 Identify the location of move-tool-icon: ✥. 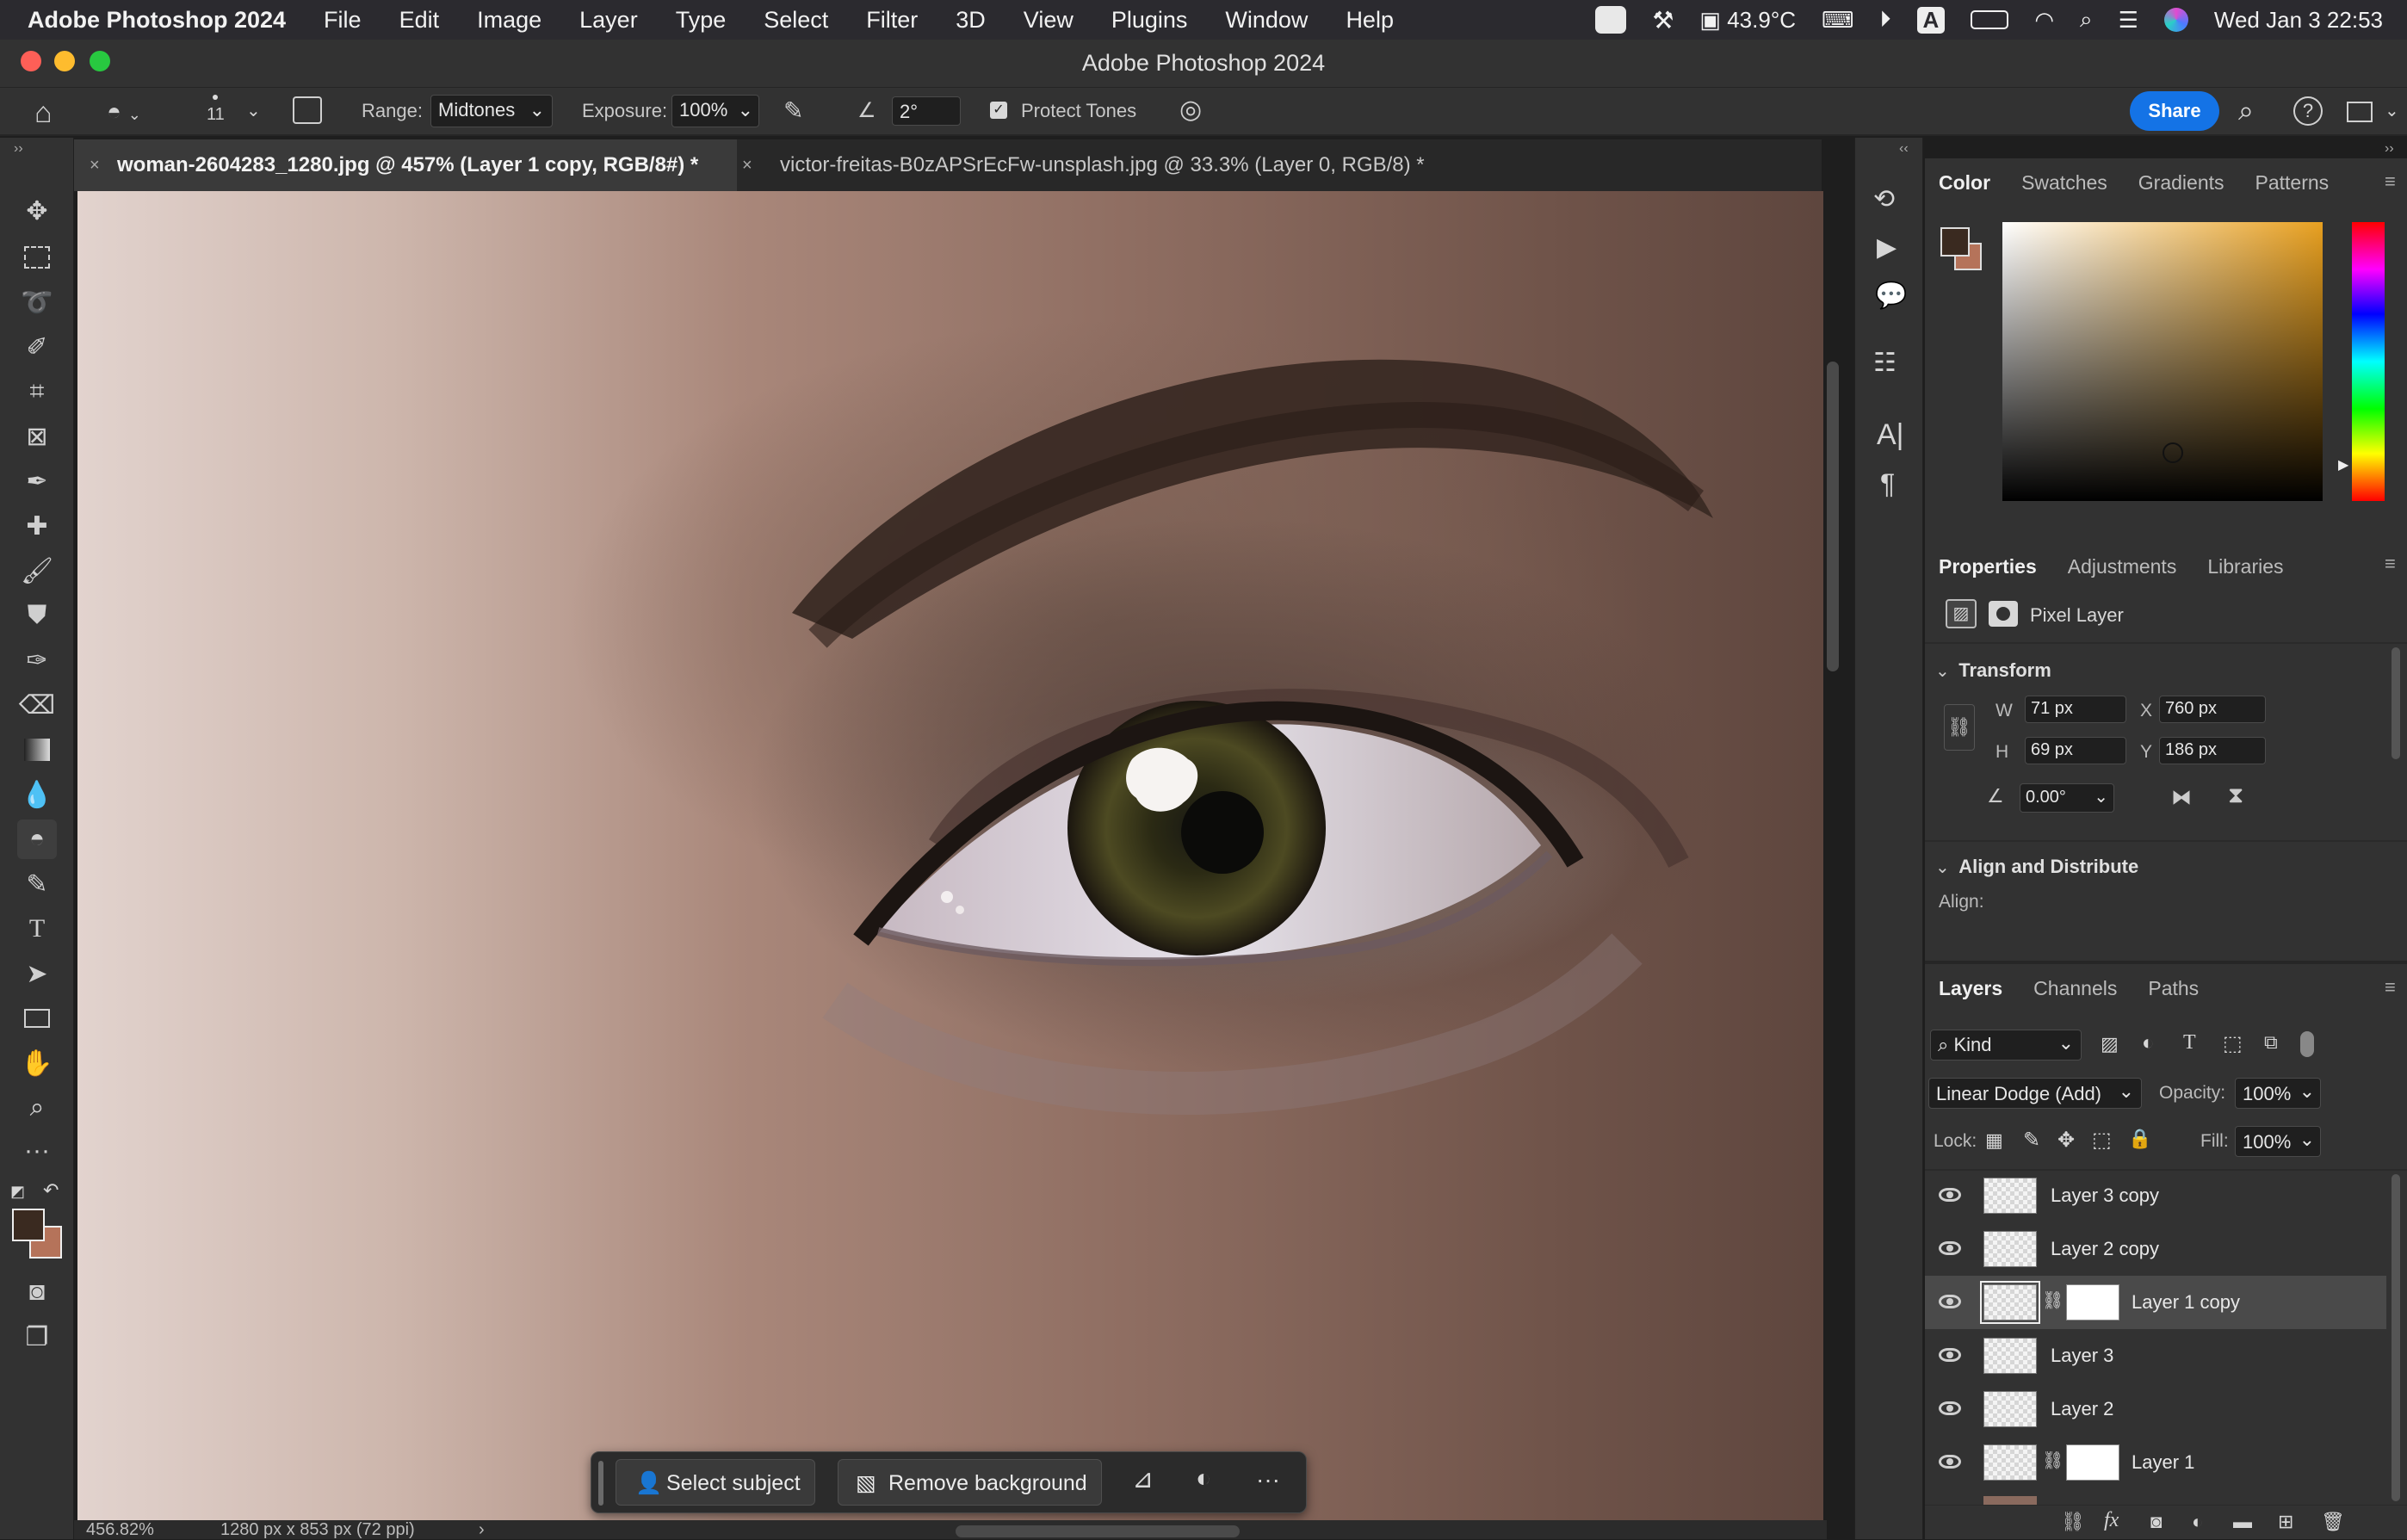
(37, 211).